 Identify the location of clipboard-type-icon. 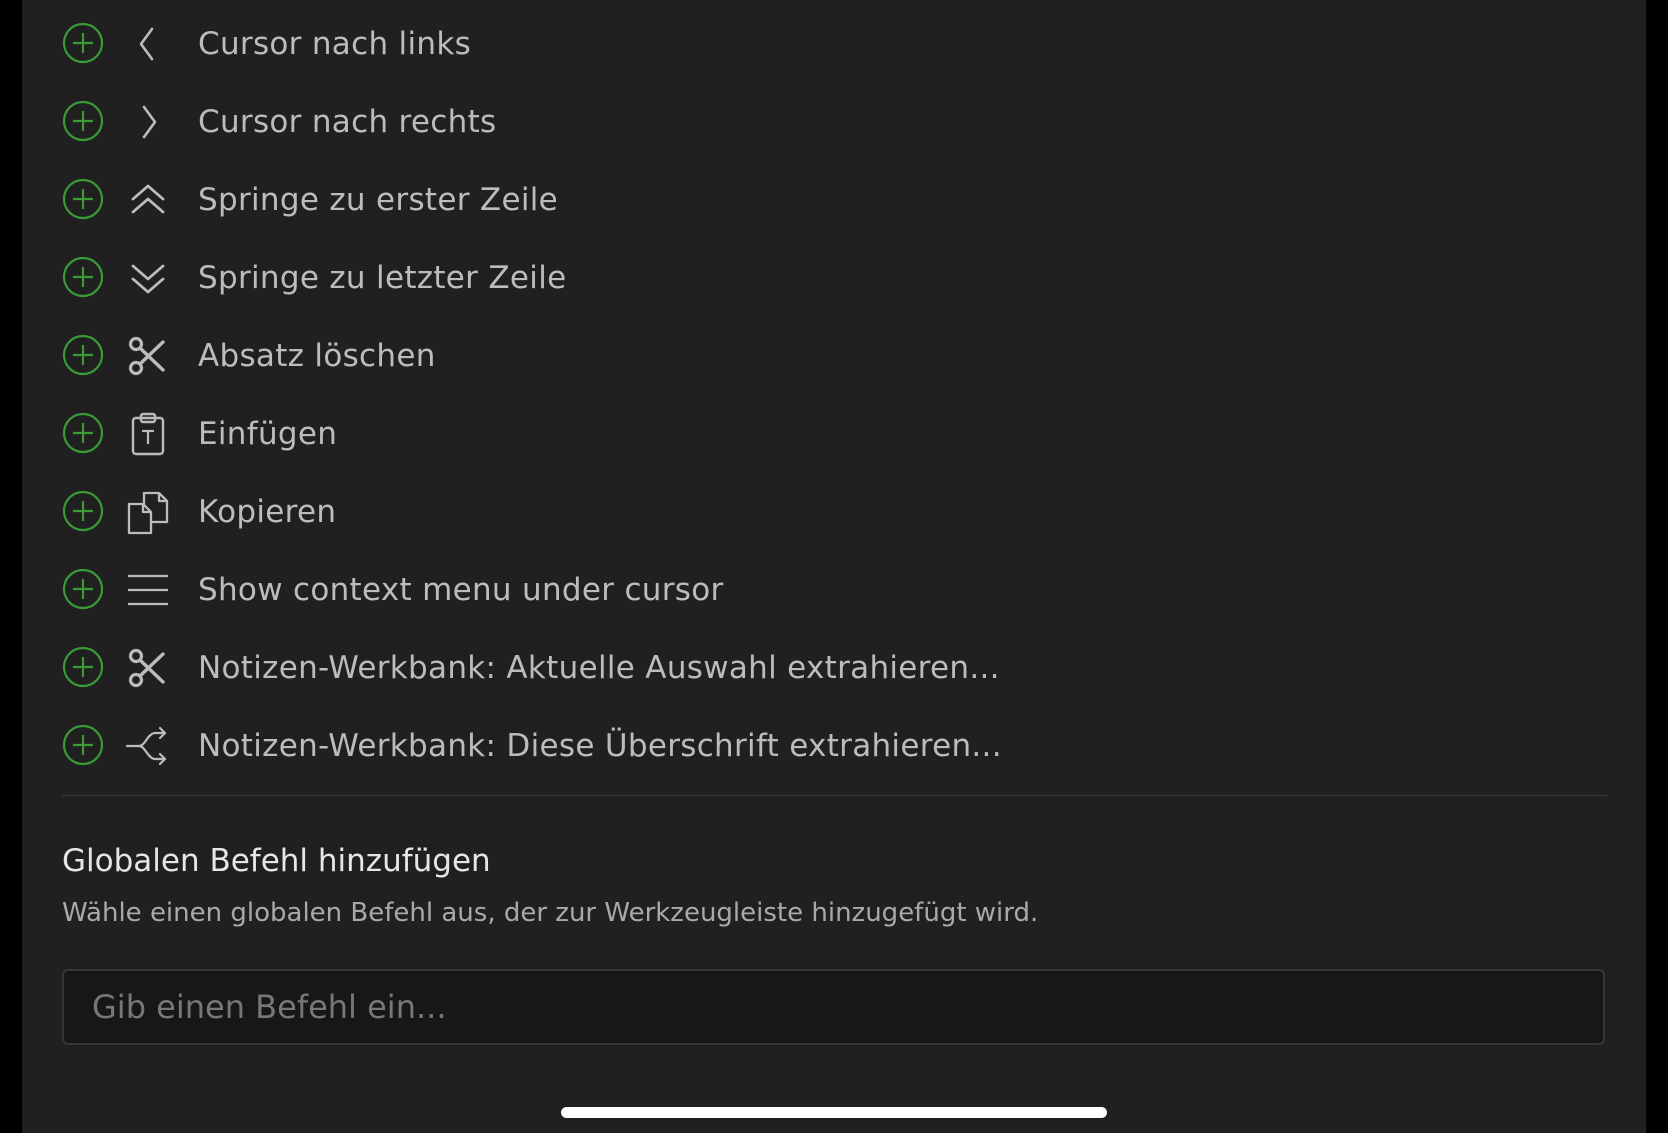
(148, 434).